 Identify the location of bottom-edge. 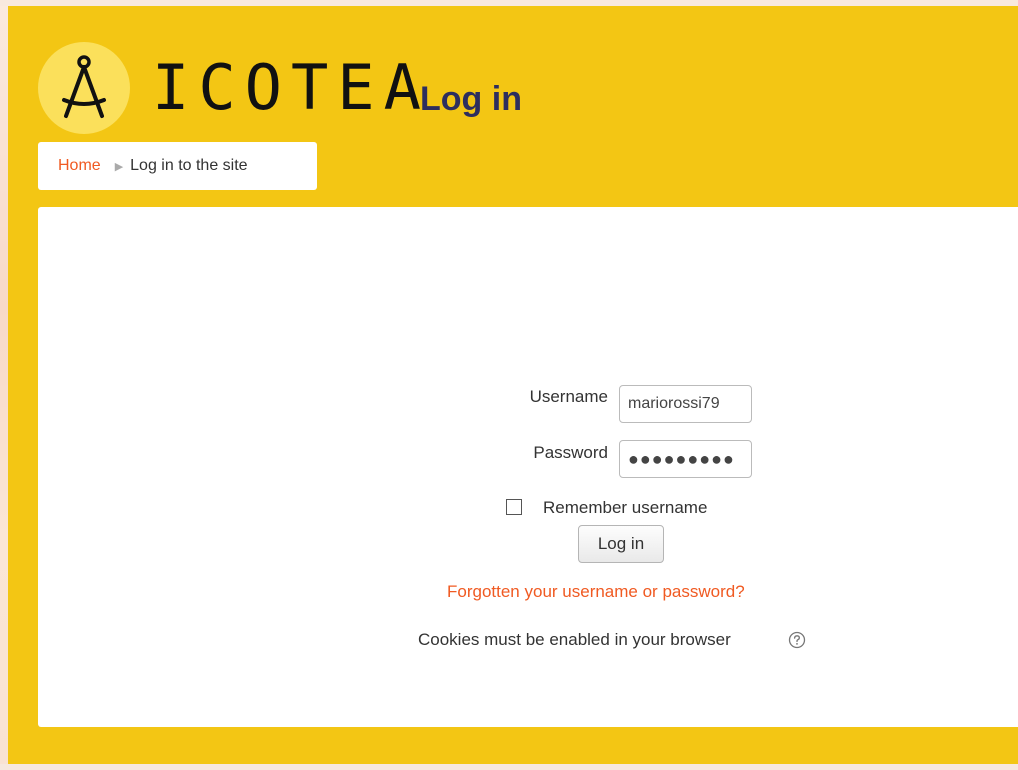
(509, 767).